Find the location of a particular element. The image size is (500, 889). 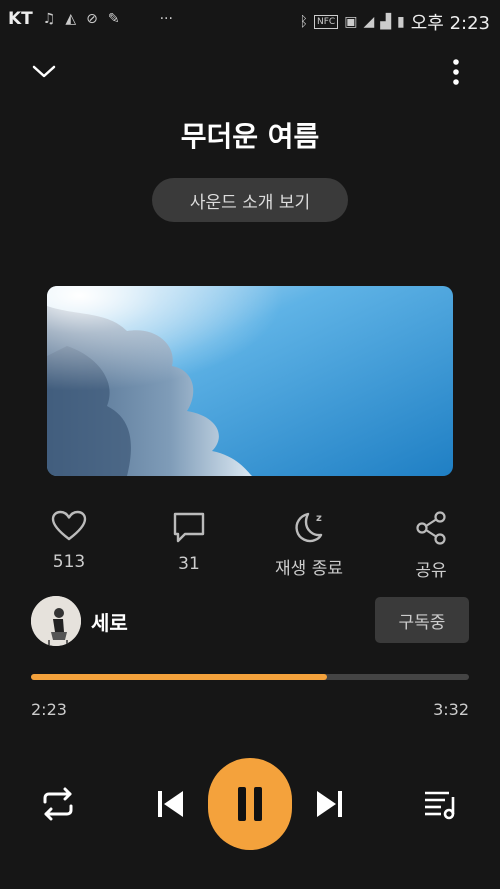

chevron-down-icon is located at coordinates (44, 71).